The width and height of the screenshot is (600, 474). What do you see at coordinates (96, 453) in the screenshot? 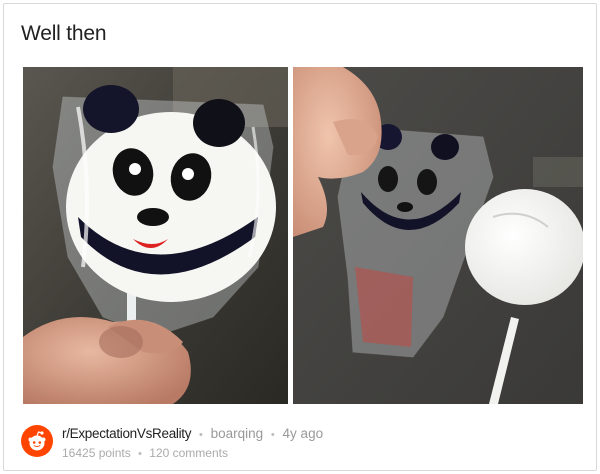
I see `points-count: 16425 points` at bounding box center [96, 453].